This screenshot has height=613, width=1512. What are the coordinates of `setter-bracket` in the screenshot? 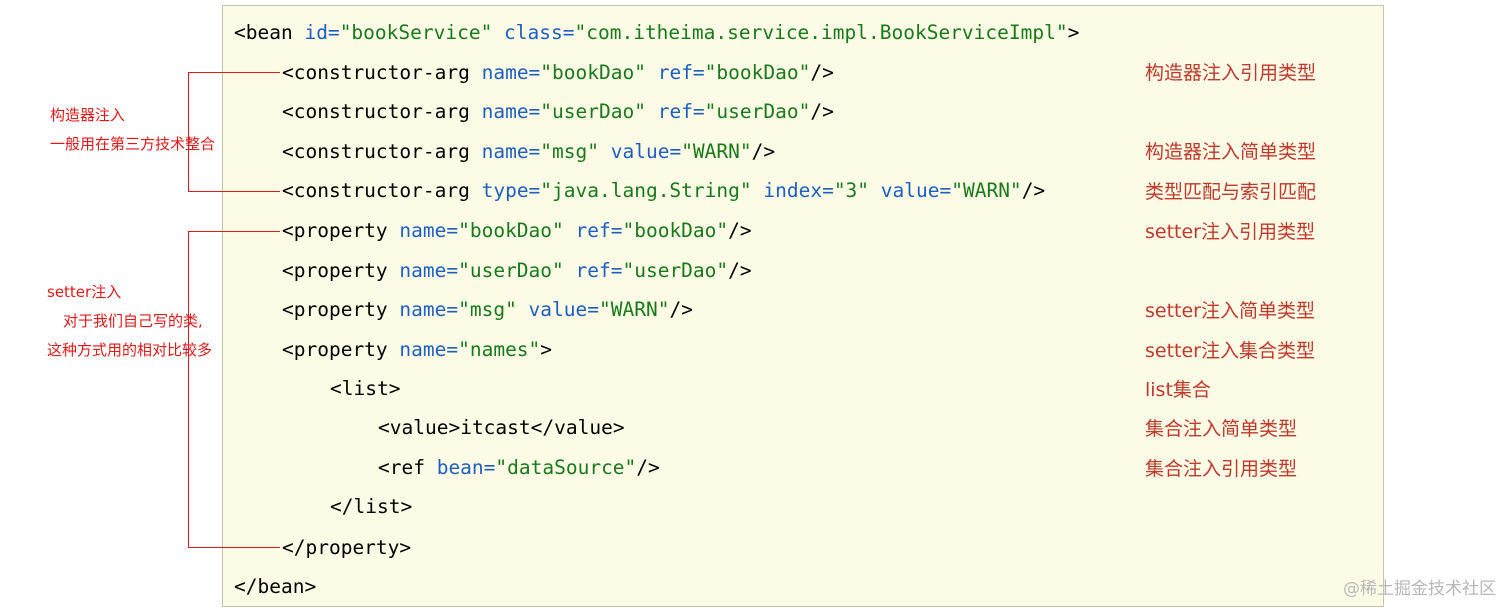 It's located at (234, 389).